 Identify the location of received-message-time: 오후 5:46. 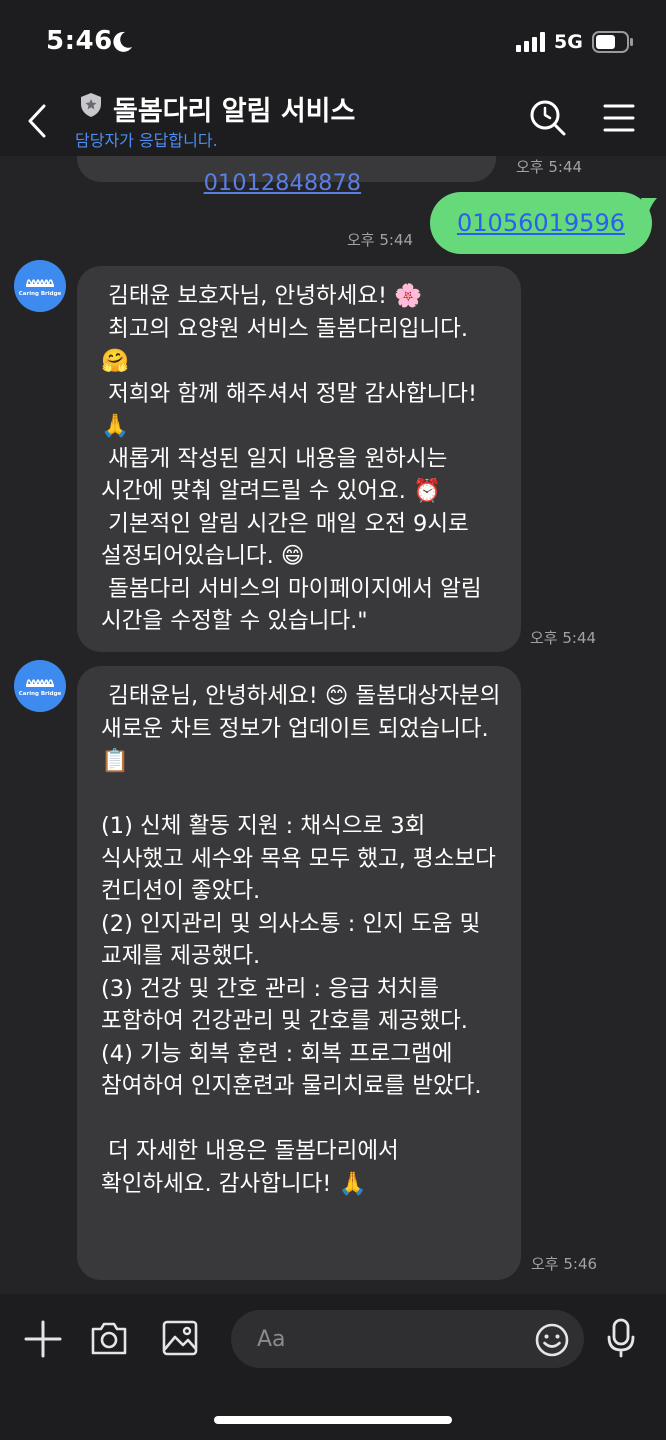
(564, 1264).